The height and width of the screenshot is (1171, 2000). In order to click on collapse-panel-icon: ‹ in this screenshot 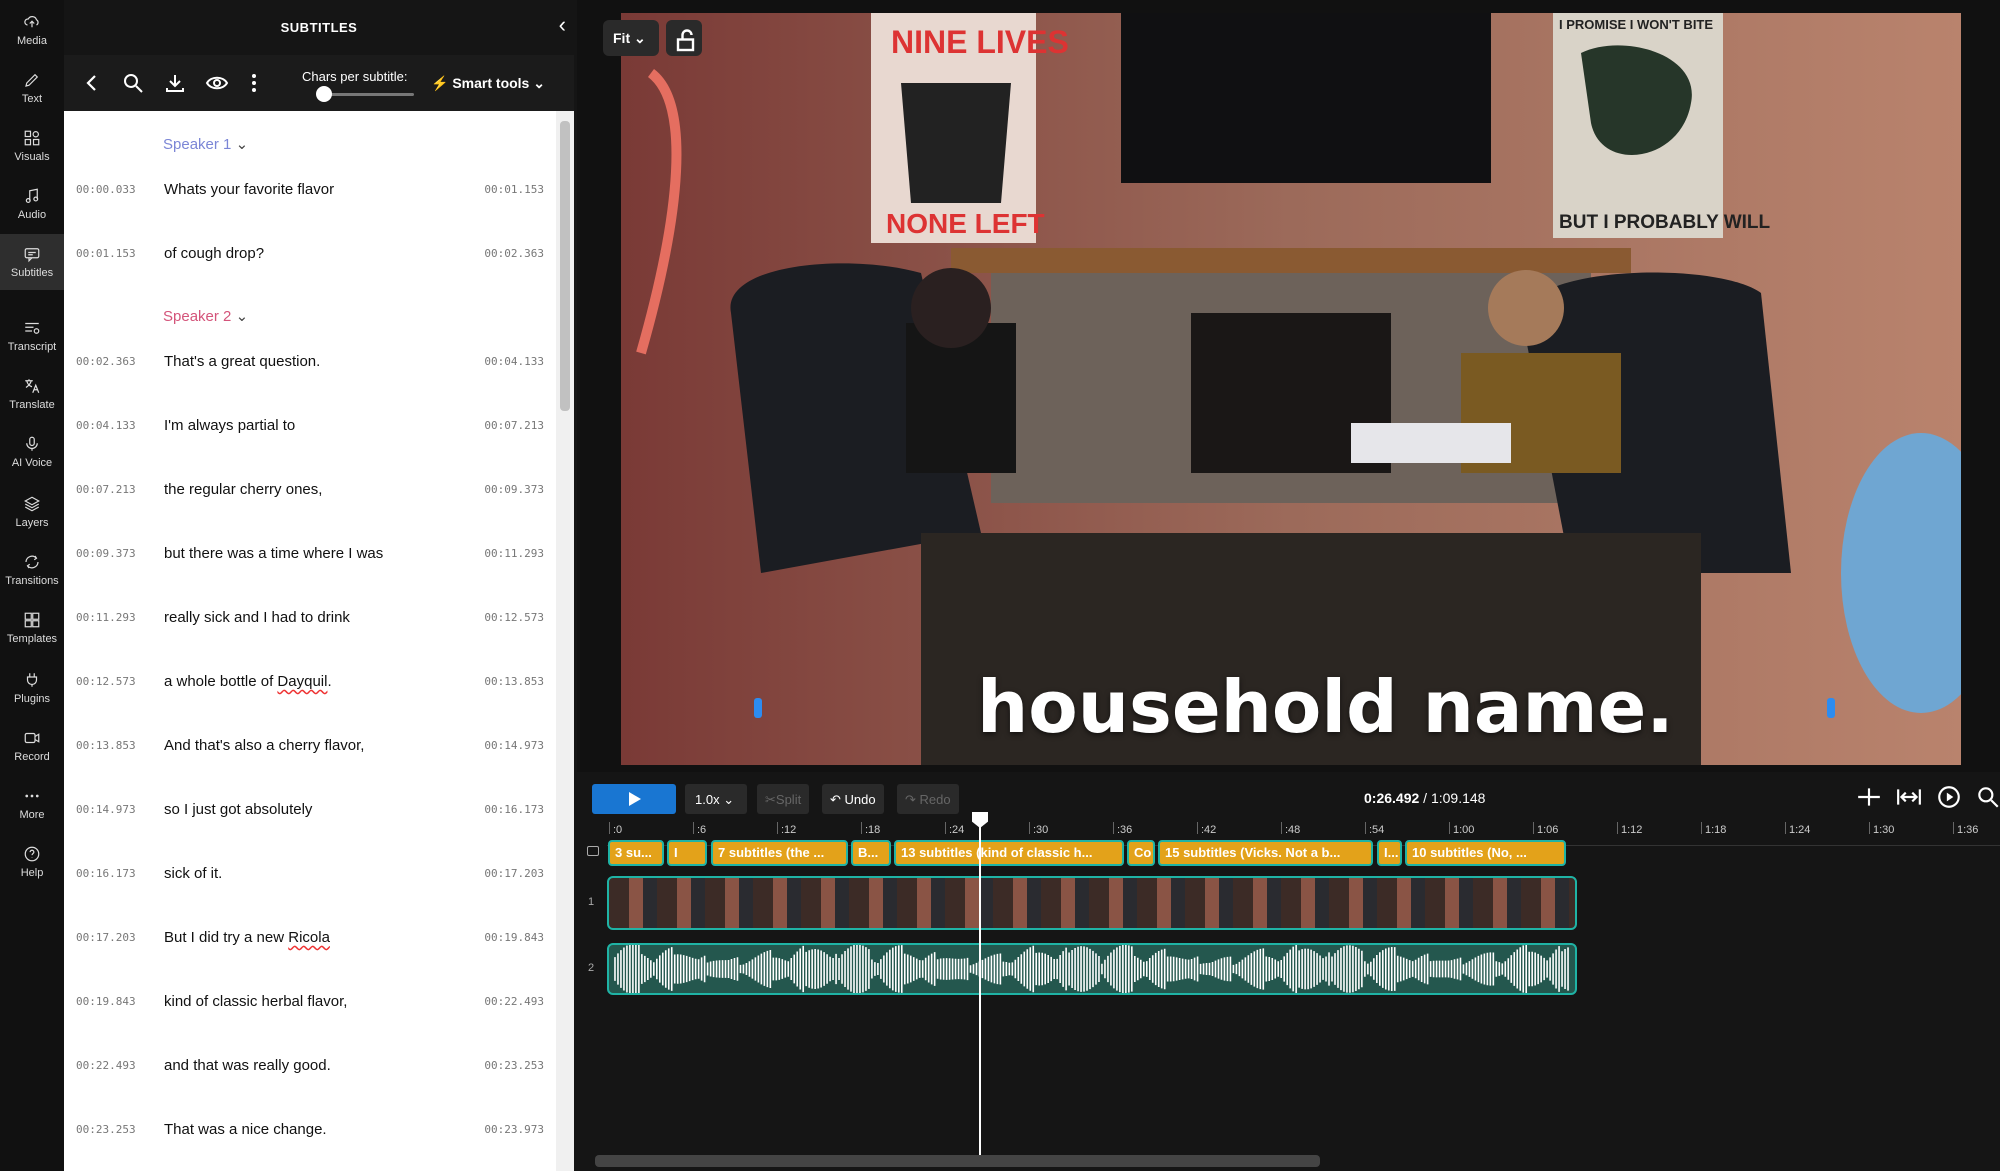, I will do `click(562, 25)`.